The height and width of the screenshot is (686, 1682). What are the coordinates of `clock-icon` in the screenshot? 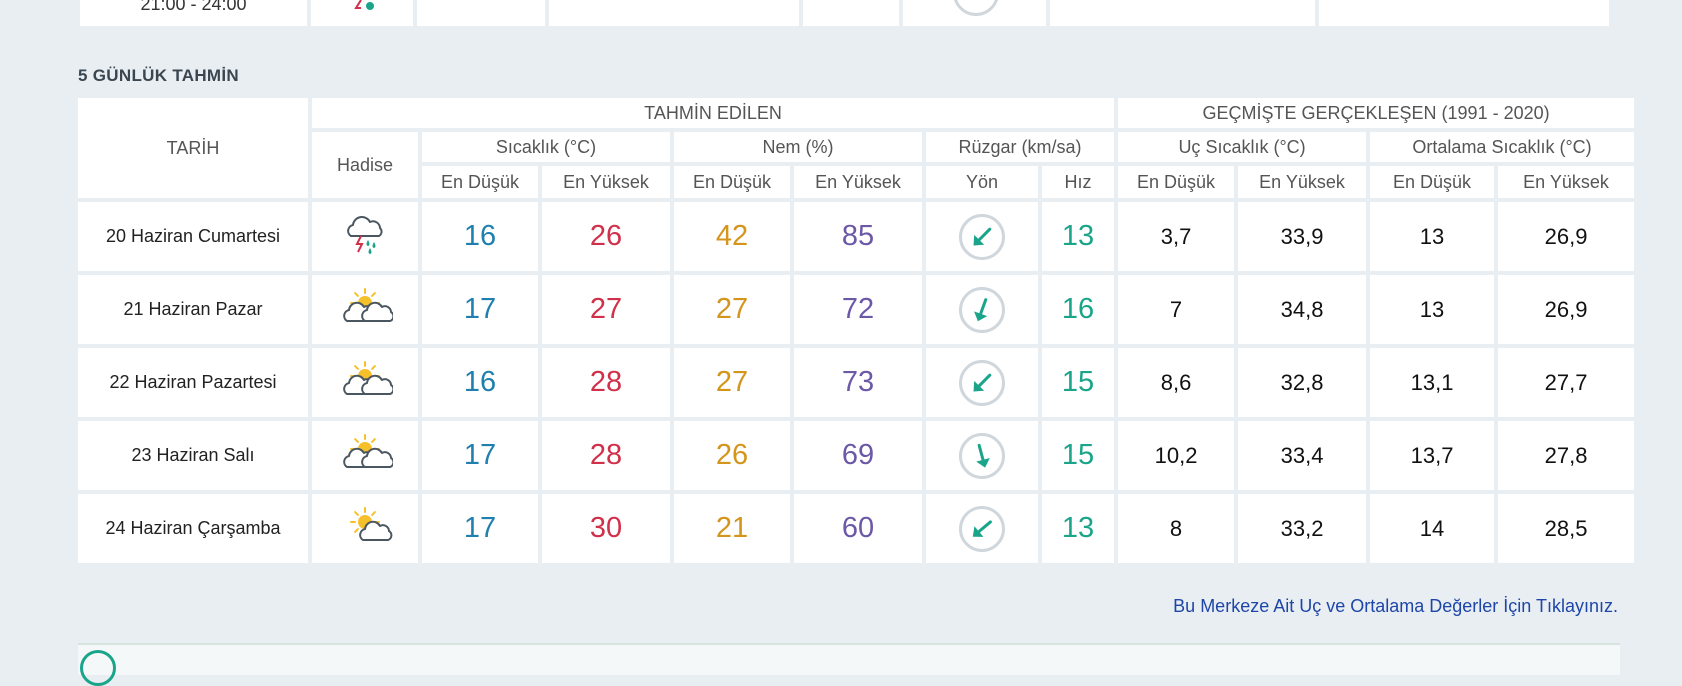 It's located at (98, 668).